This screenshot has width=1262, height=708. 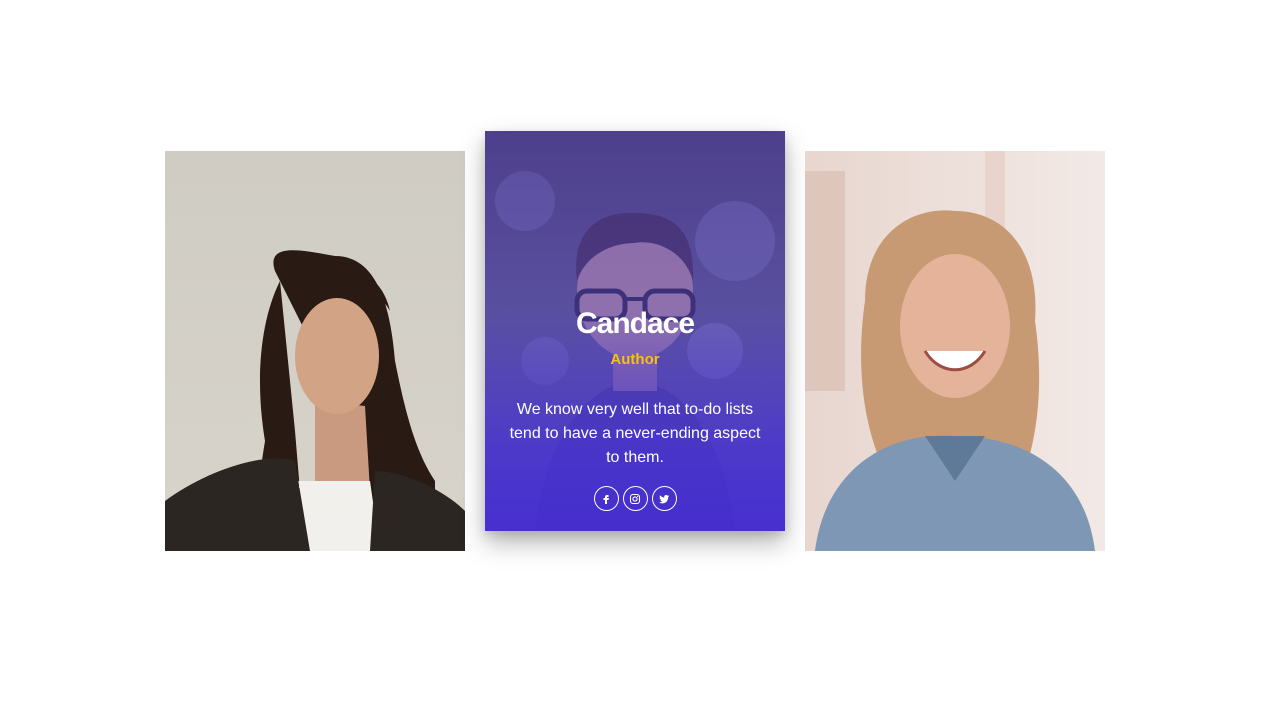 I want to click on portrait-woman-blonde-denim-jacket, so click(x=955, y=351).